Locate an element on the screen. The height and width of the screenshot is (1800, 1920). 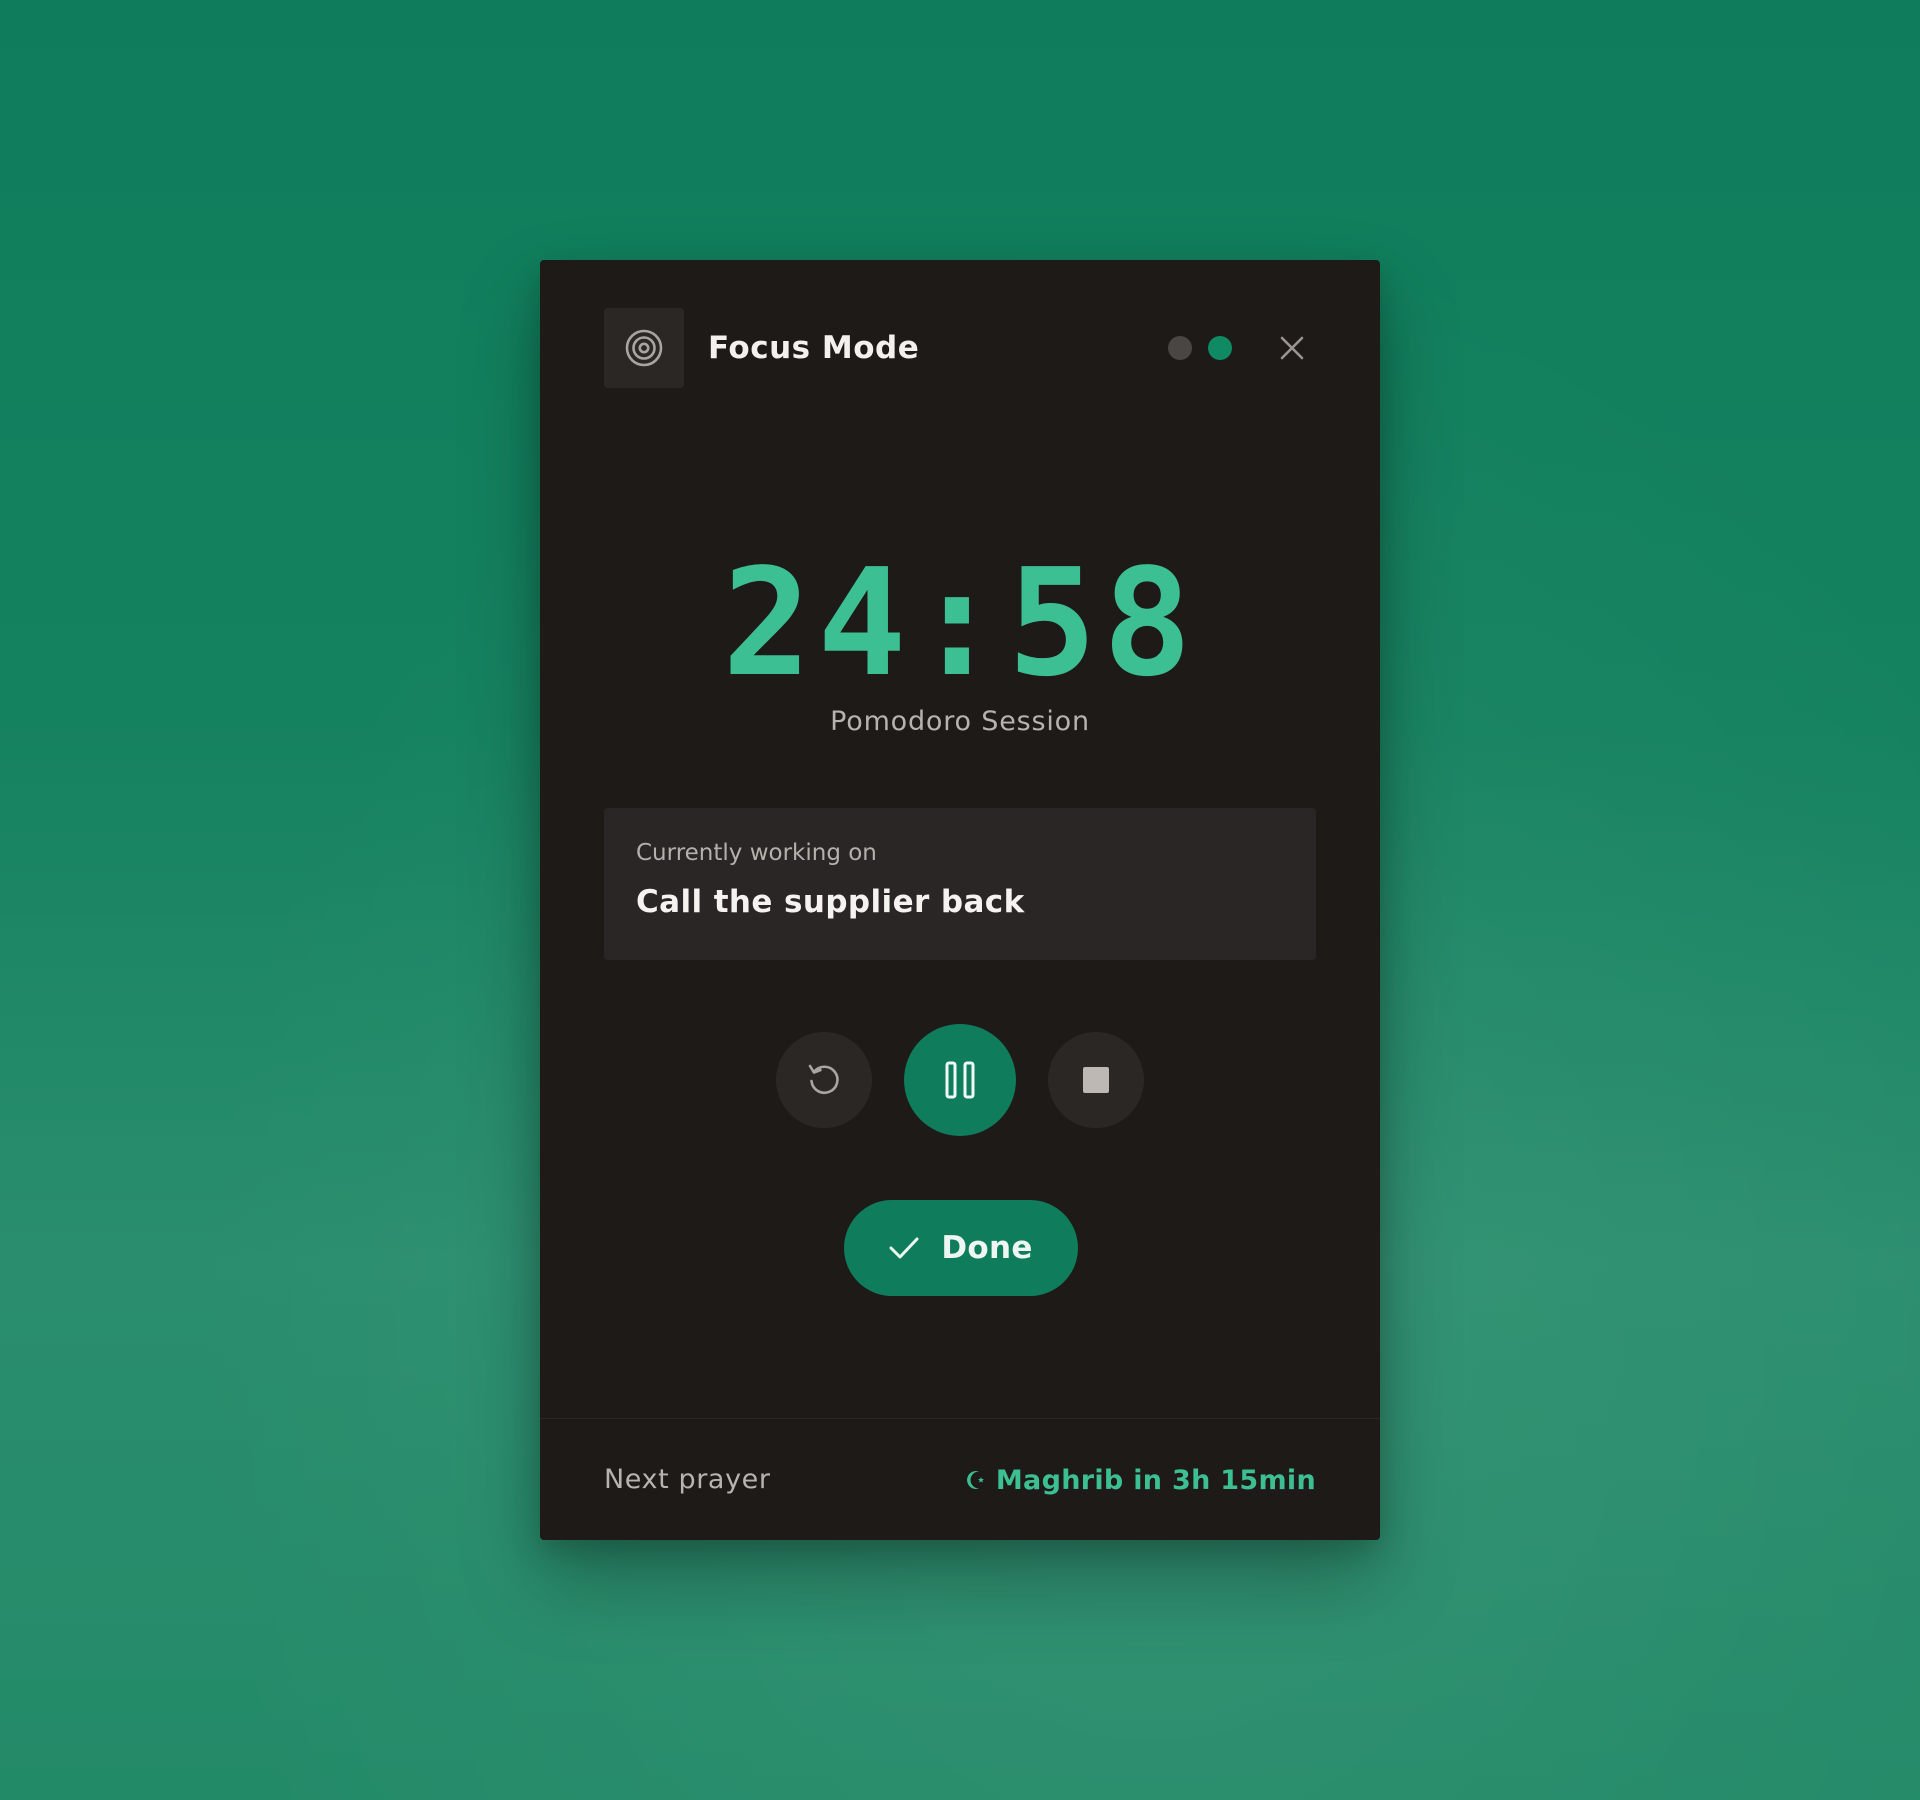
stop-icon is located at coordinates (1096, 1080).